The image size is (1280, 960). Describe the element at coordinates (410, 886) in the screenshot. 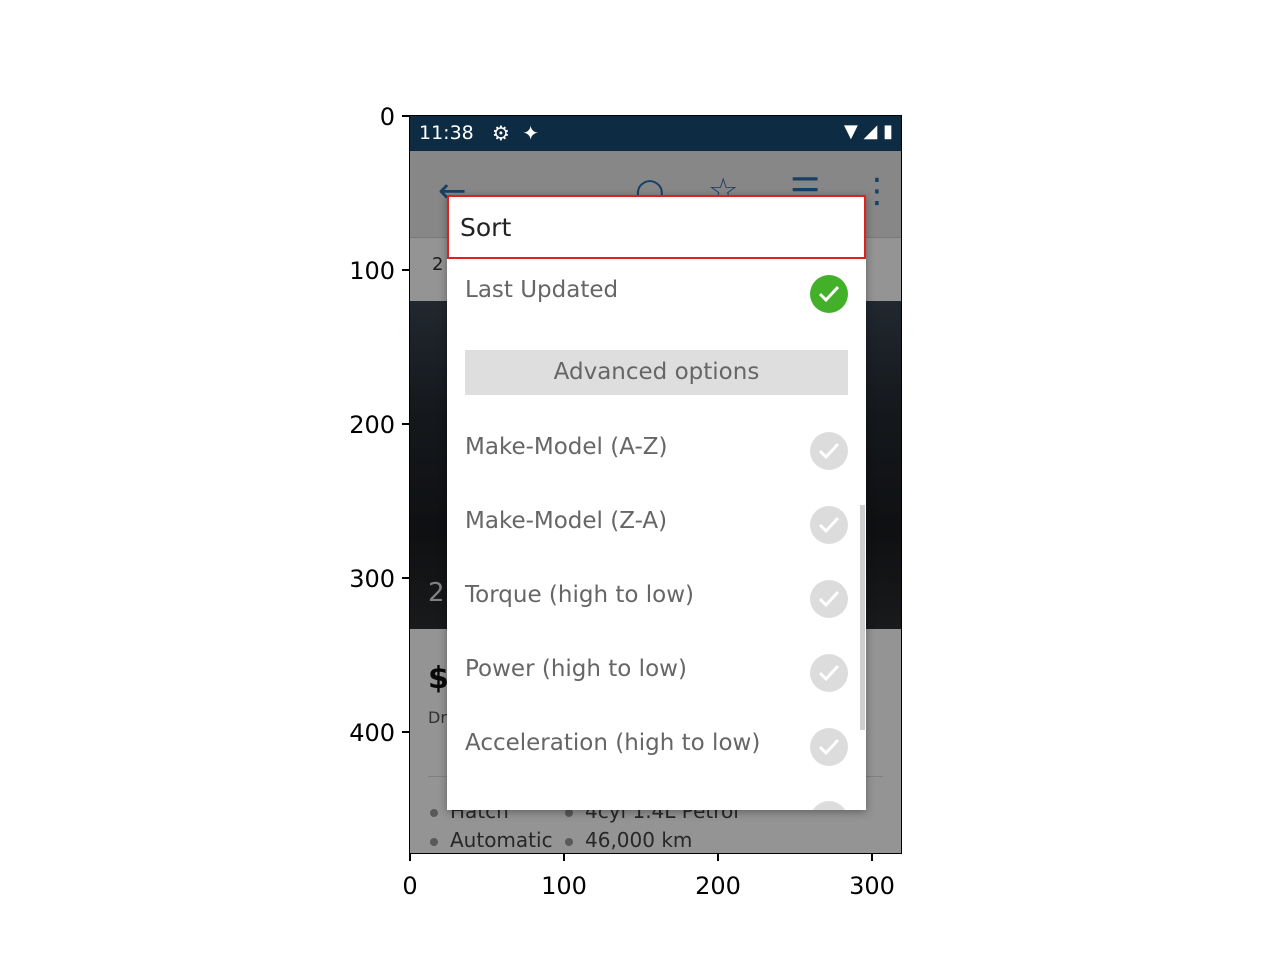

I see `x-tick-label: 0` at that location.